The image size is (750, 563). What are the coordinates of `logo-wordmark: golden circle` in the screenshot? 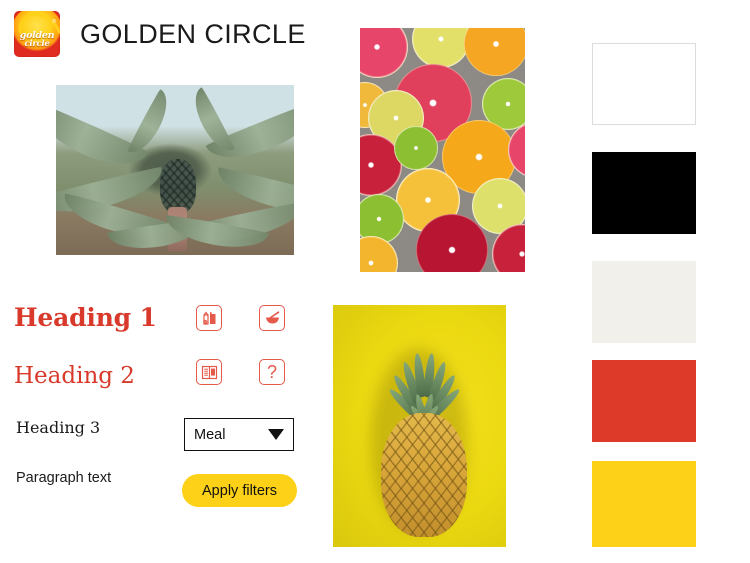 It's located at (37, 40).